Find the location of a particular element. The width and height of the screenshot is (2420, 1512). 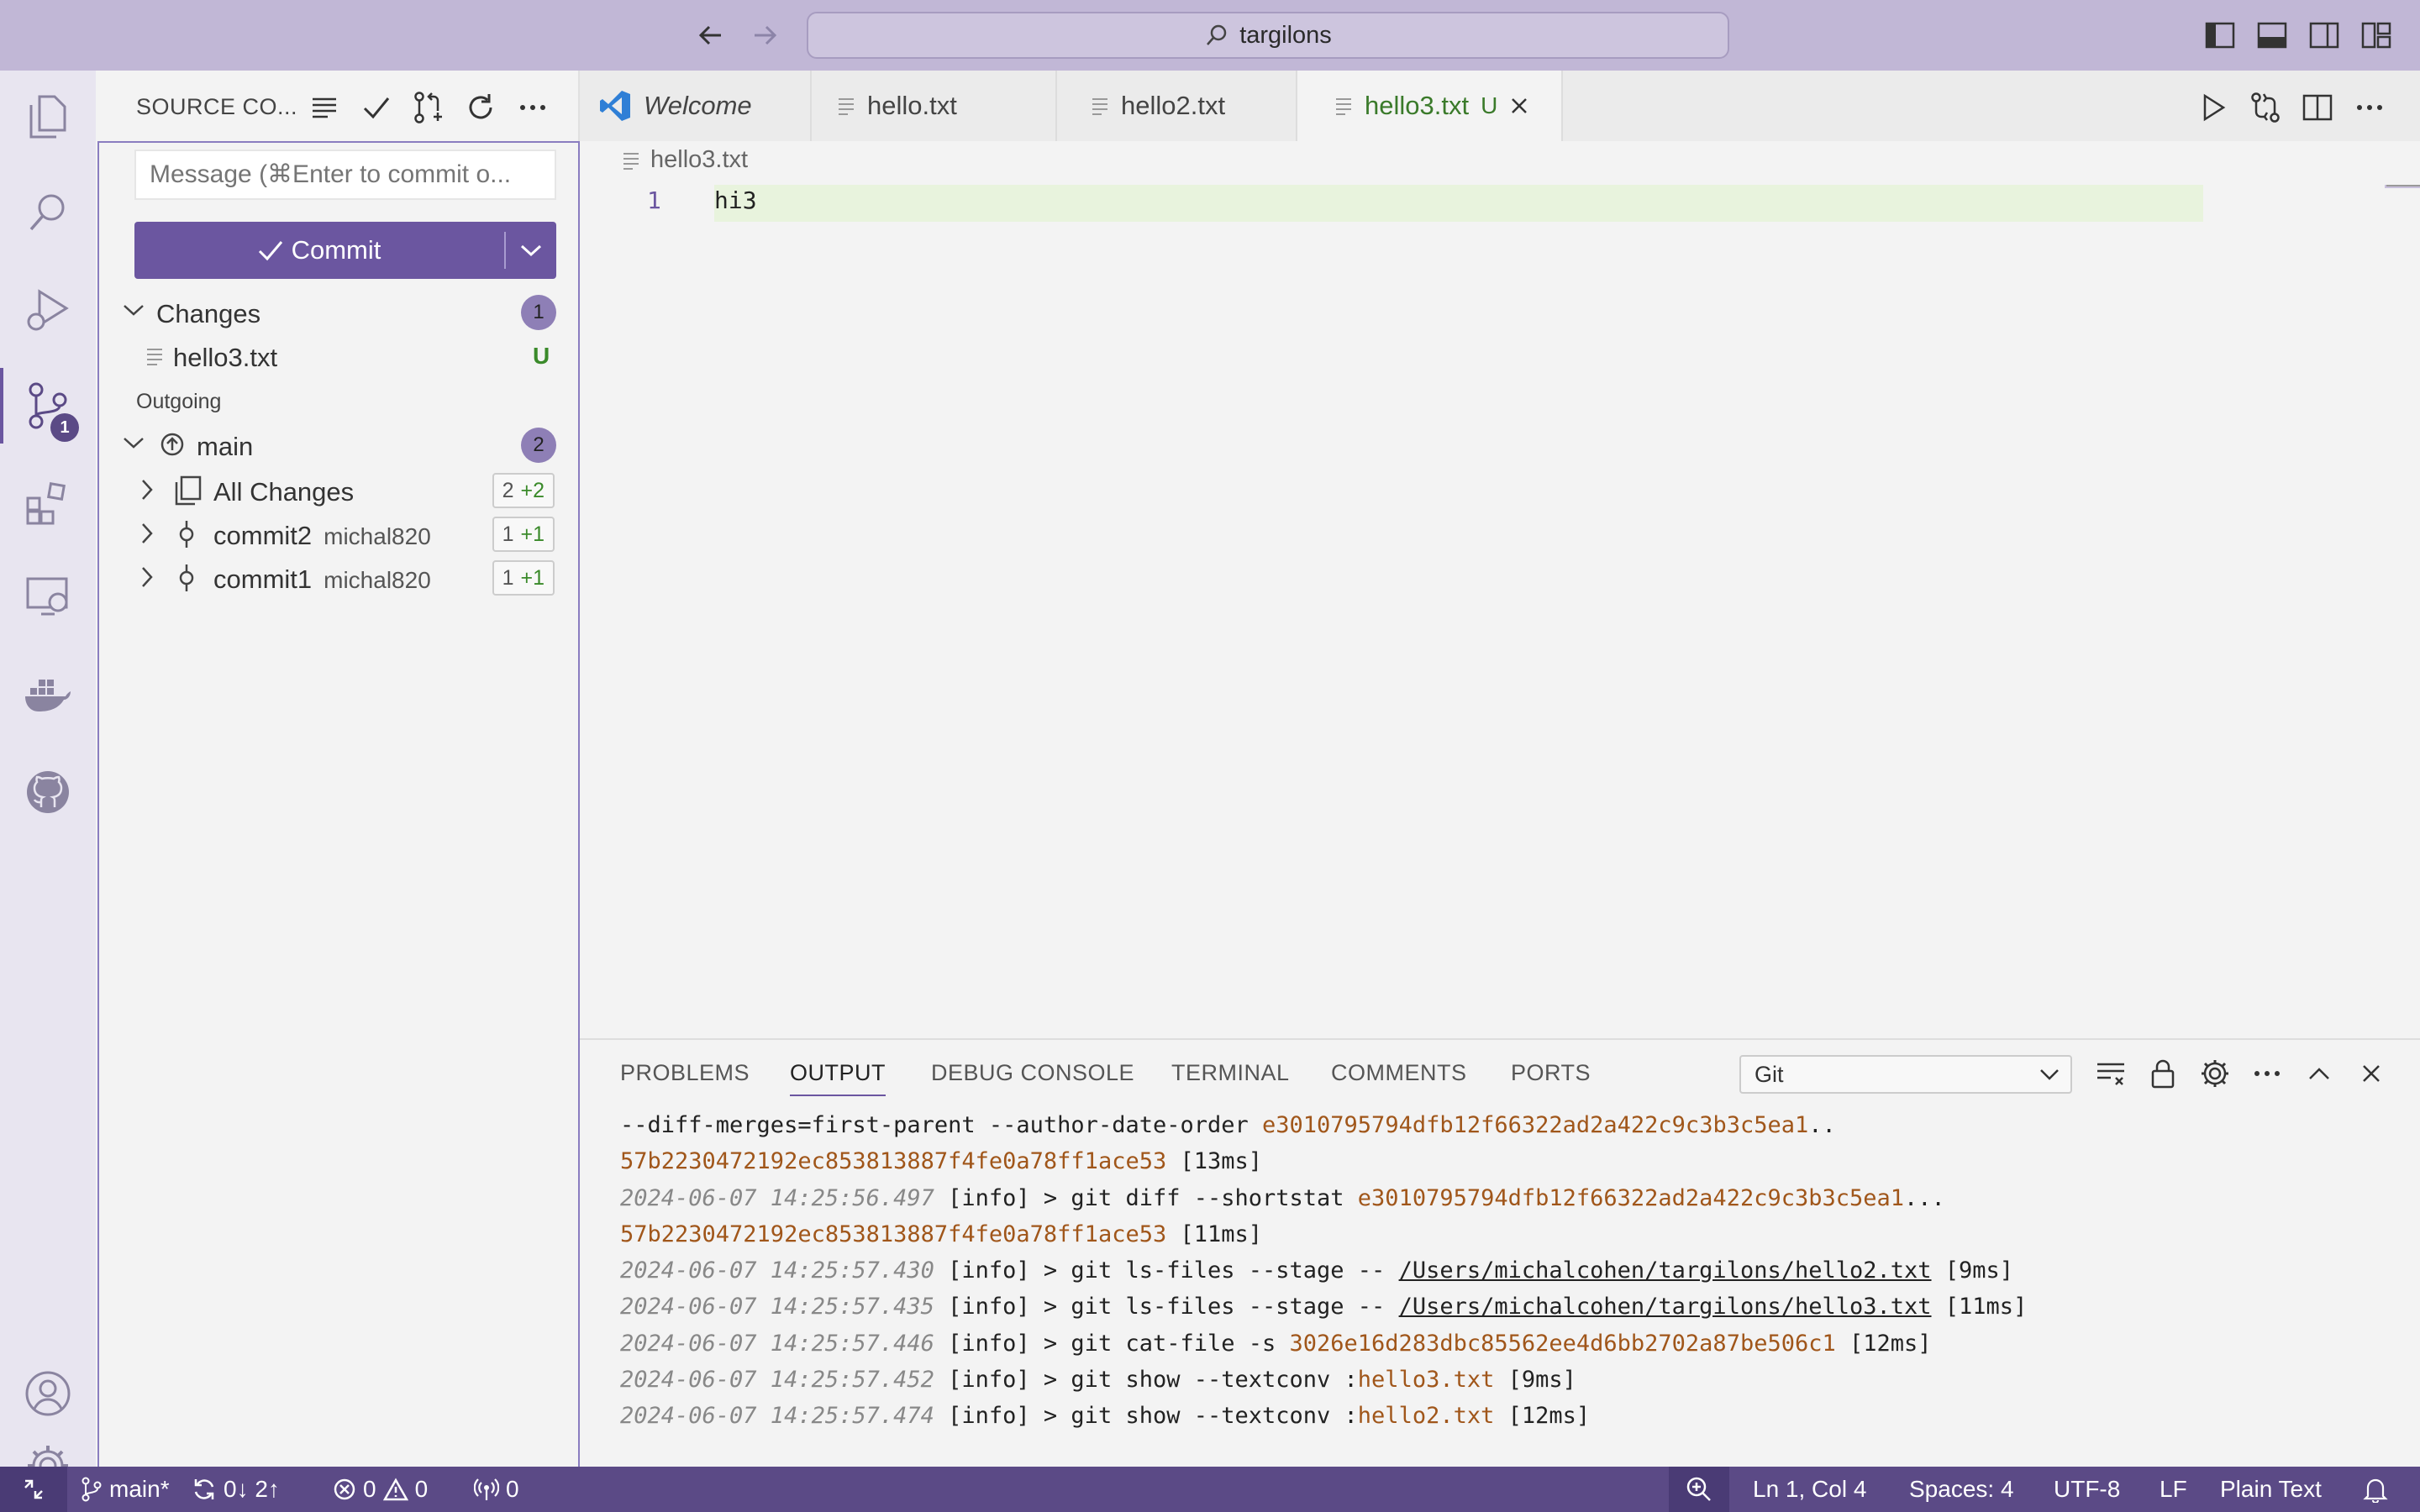

log-file-link: /Users/michalcohen/targilons/hello3.txt is located at coordinates (1665, 1307).